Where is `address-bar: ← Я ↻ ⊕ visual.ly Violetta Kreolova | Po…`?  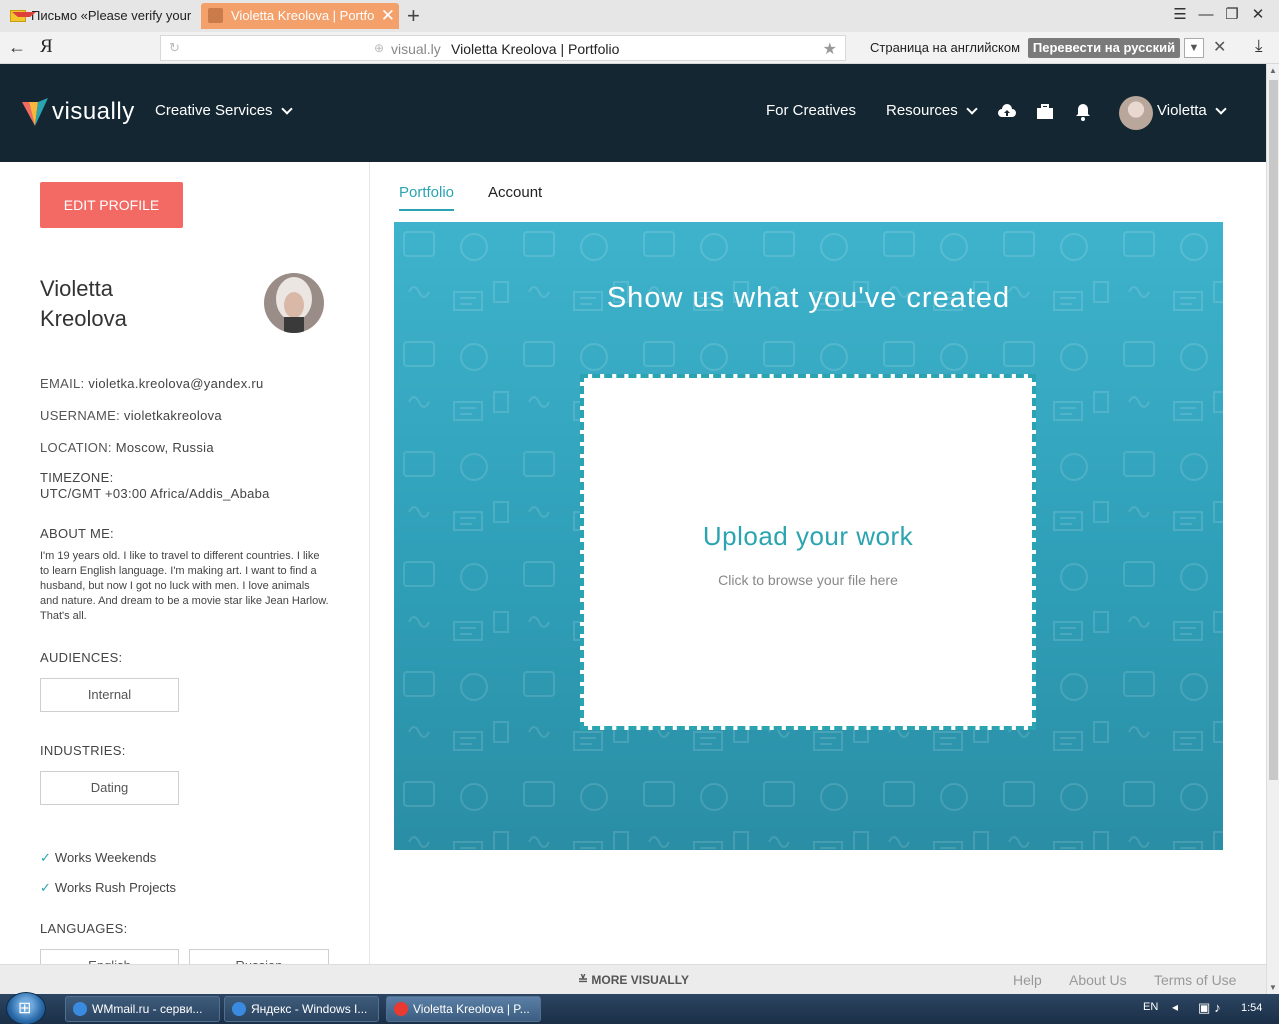
address-bar: ← Я ↻ ⊕ visual.ly Violetta Kreolova | Po… is located at coordinates (639, 48).